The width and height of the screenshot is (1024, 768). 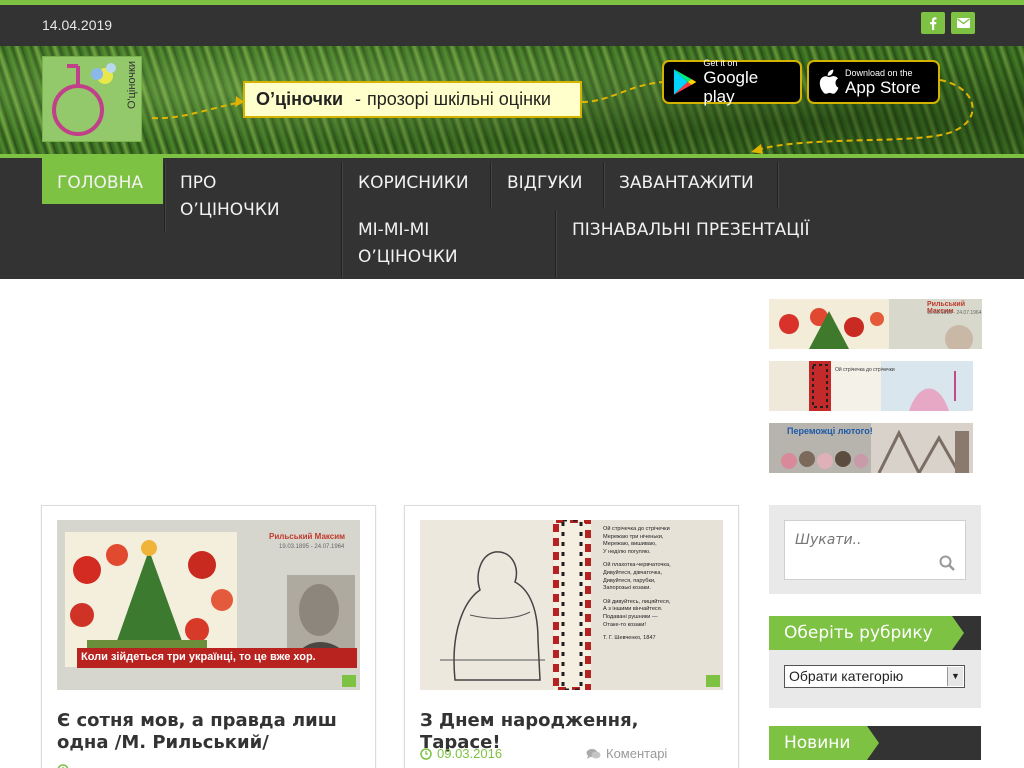 I want to click on poem-line: А з іншими вінчайтеся., so click(x=633, y=609).